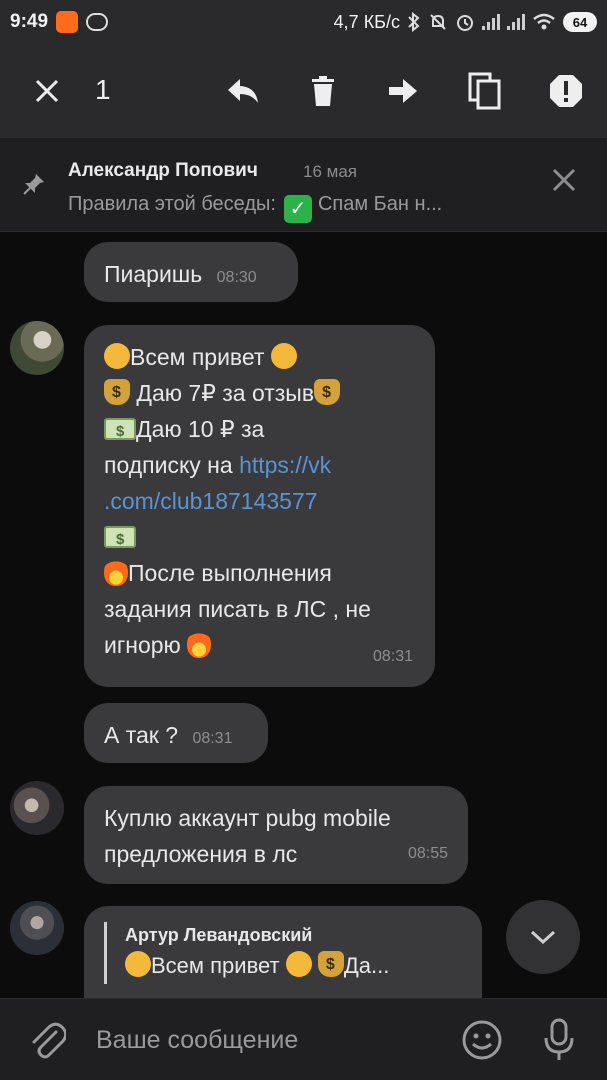 The height and width of the screenshot is (1080, 607). What do you see at coordinates (211, 501) in the screenshot?
I see `message-link: .com/club187143577` at bounding box center [211, 501].